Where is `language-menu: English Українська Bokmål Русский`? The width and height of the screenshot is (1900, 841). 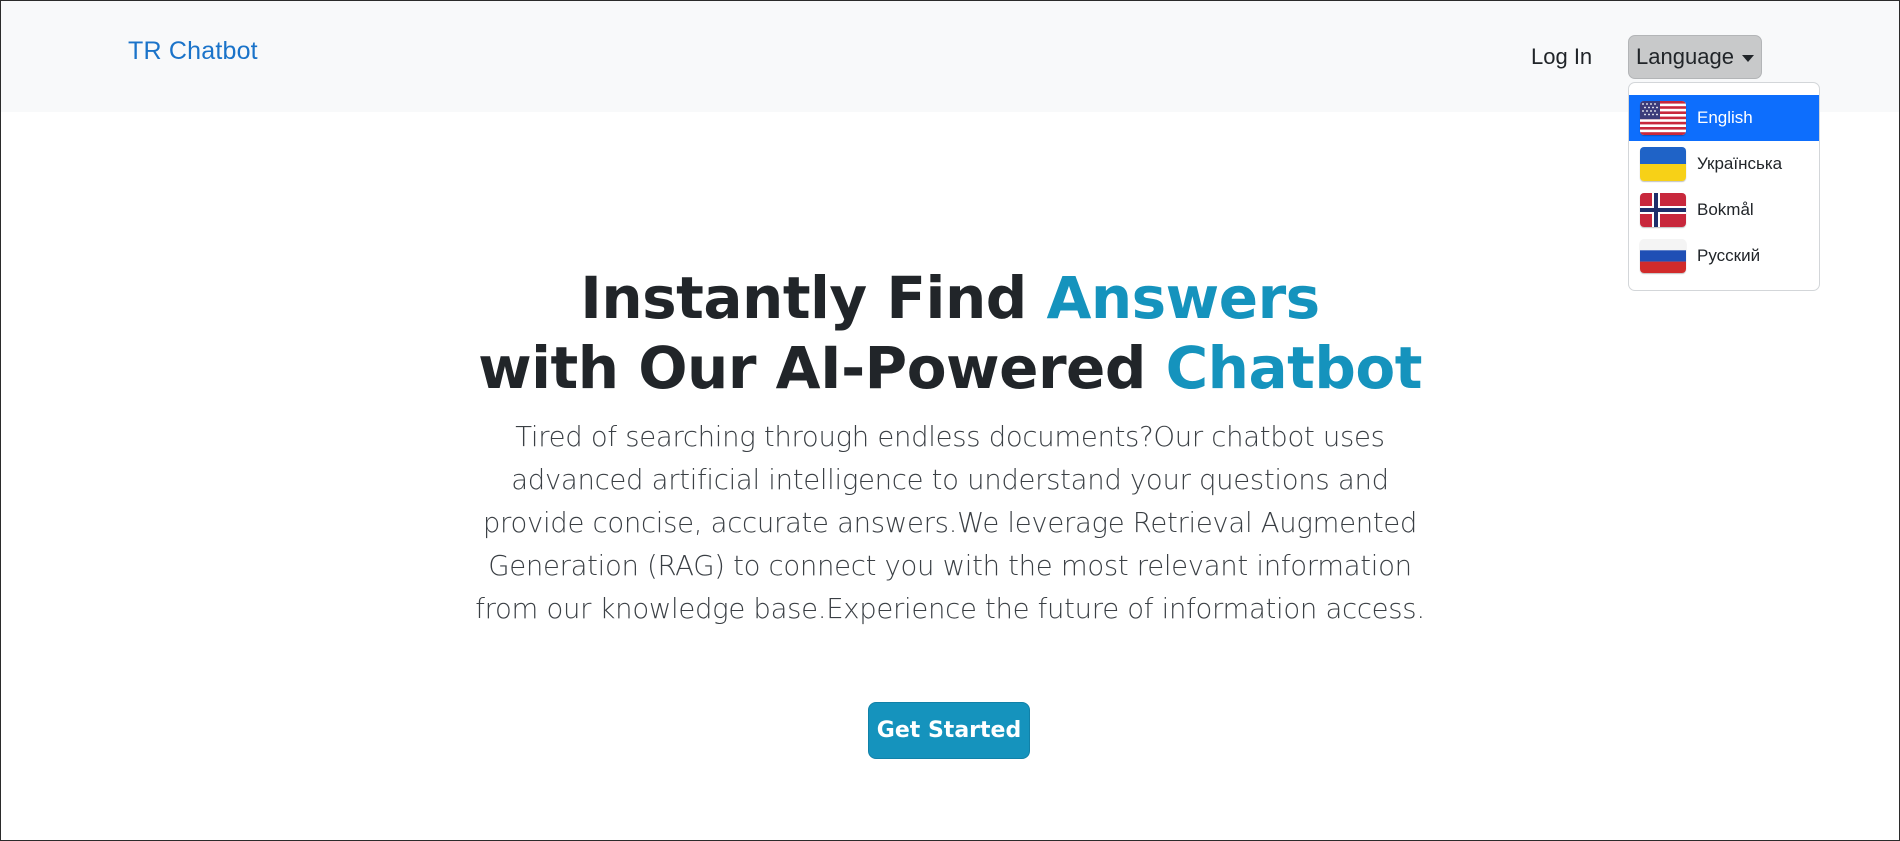 language-menu: English Українська Bokmål Русский is located at coordinates (1724, 186).